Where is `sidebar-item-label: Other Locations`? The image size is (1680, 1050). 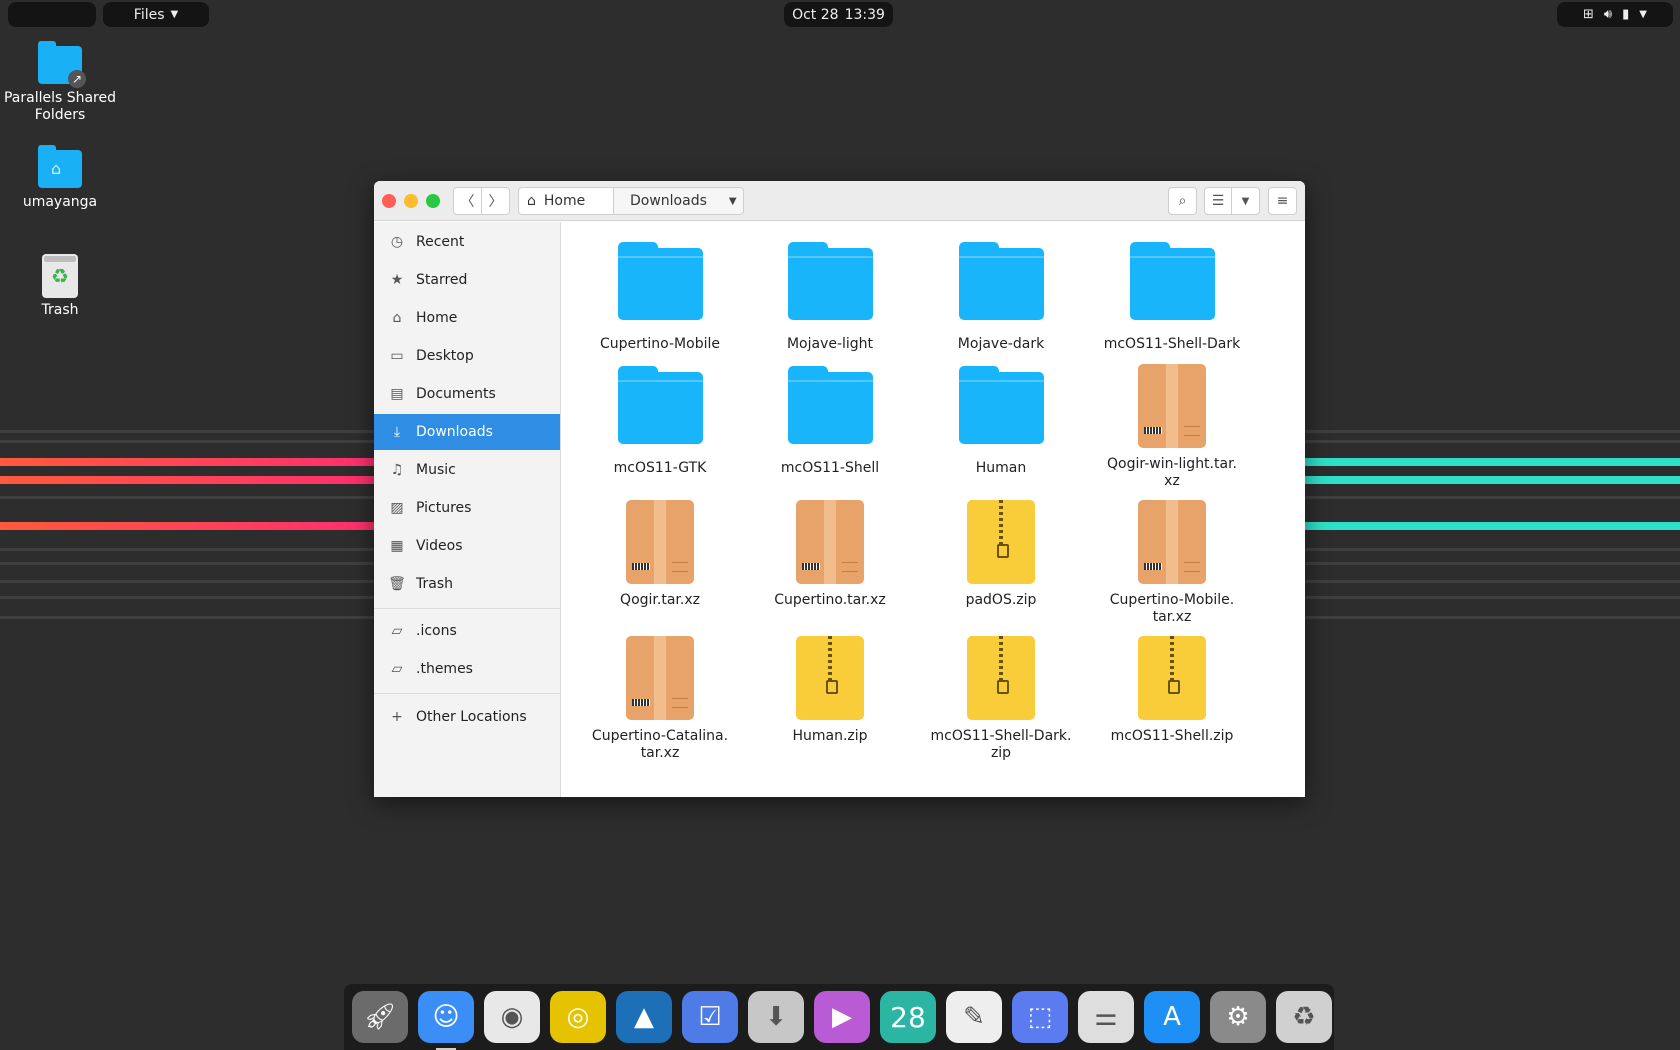
sidebar-item-label: Other Locations is located at coordinates (471, 717).